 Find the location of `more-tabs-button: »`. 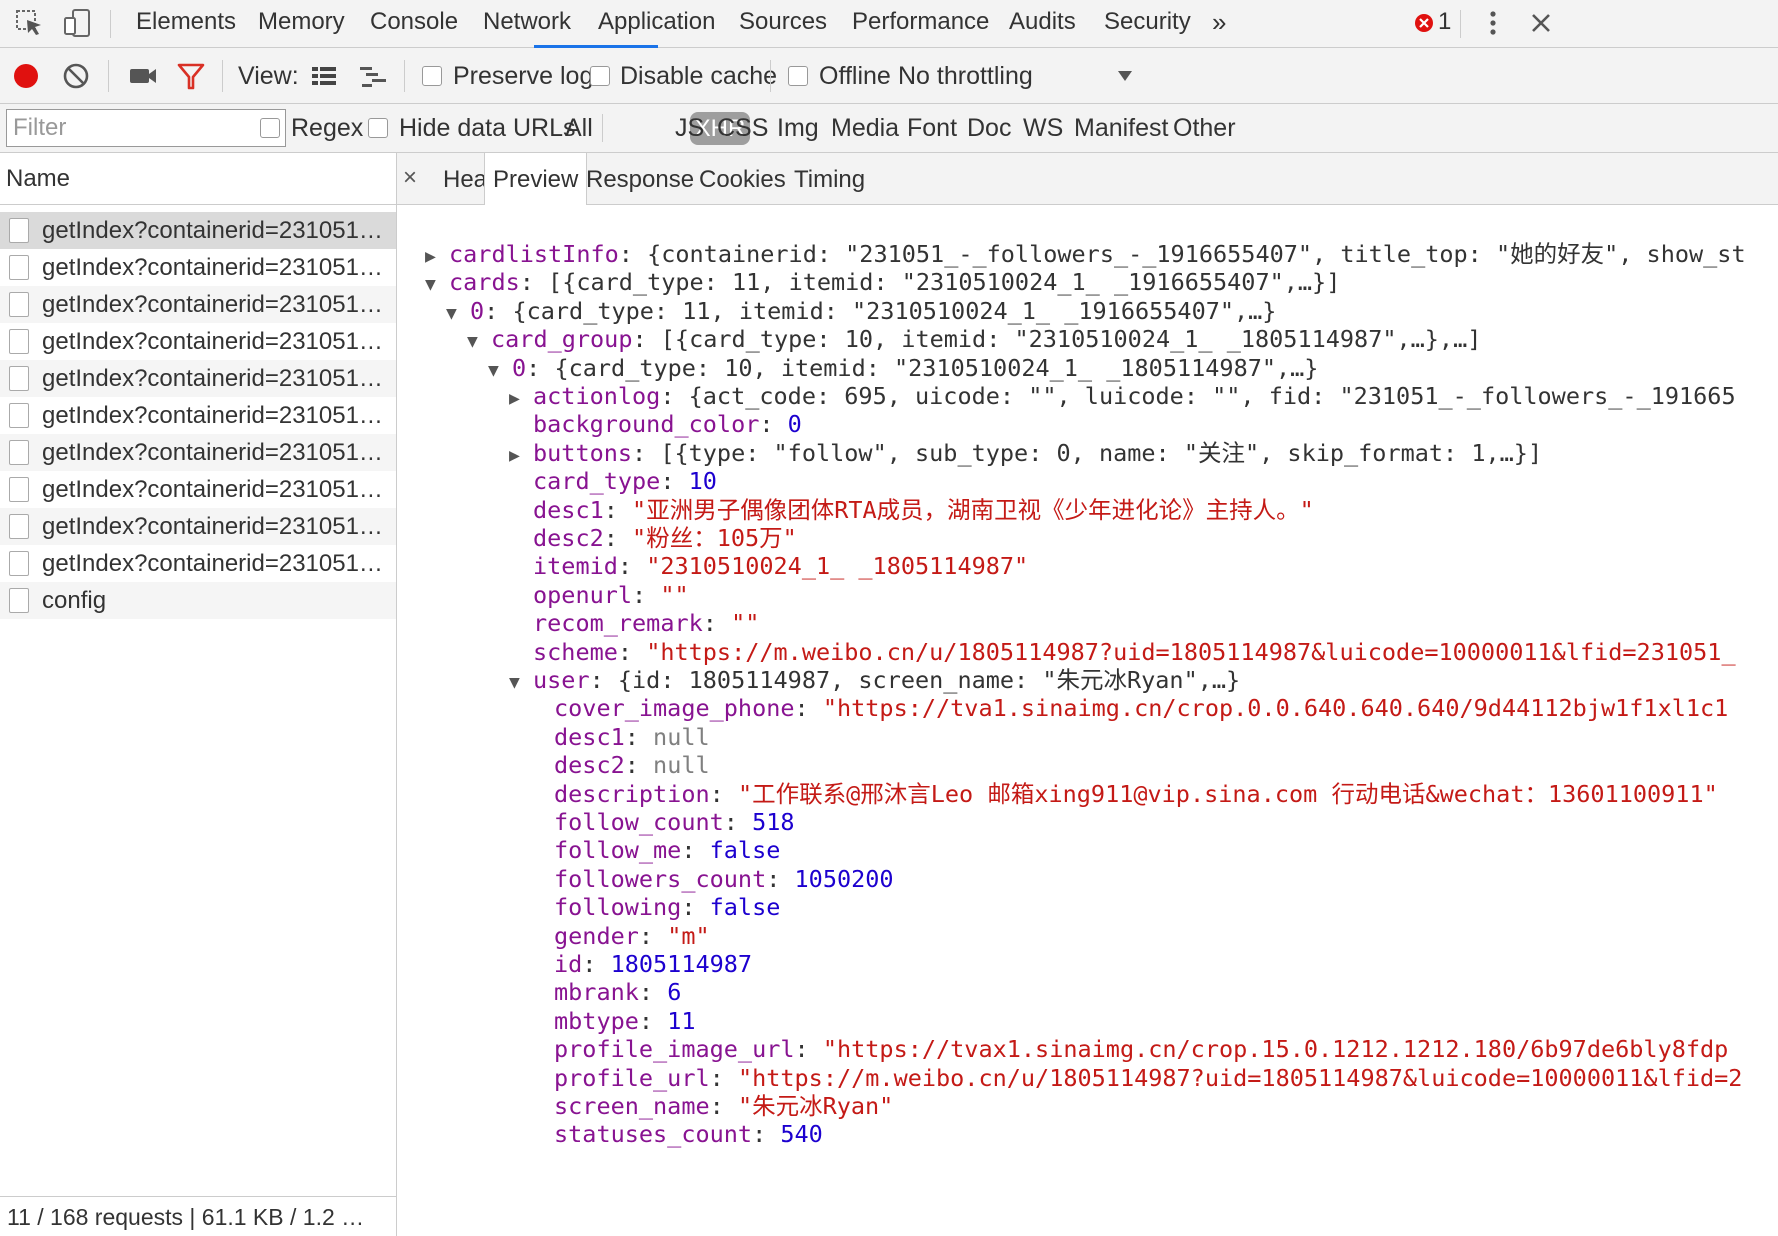

more-tabs-button: » is located at coordinates (1219, 24).